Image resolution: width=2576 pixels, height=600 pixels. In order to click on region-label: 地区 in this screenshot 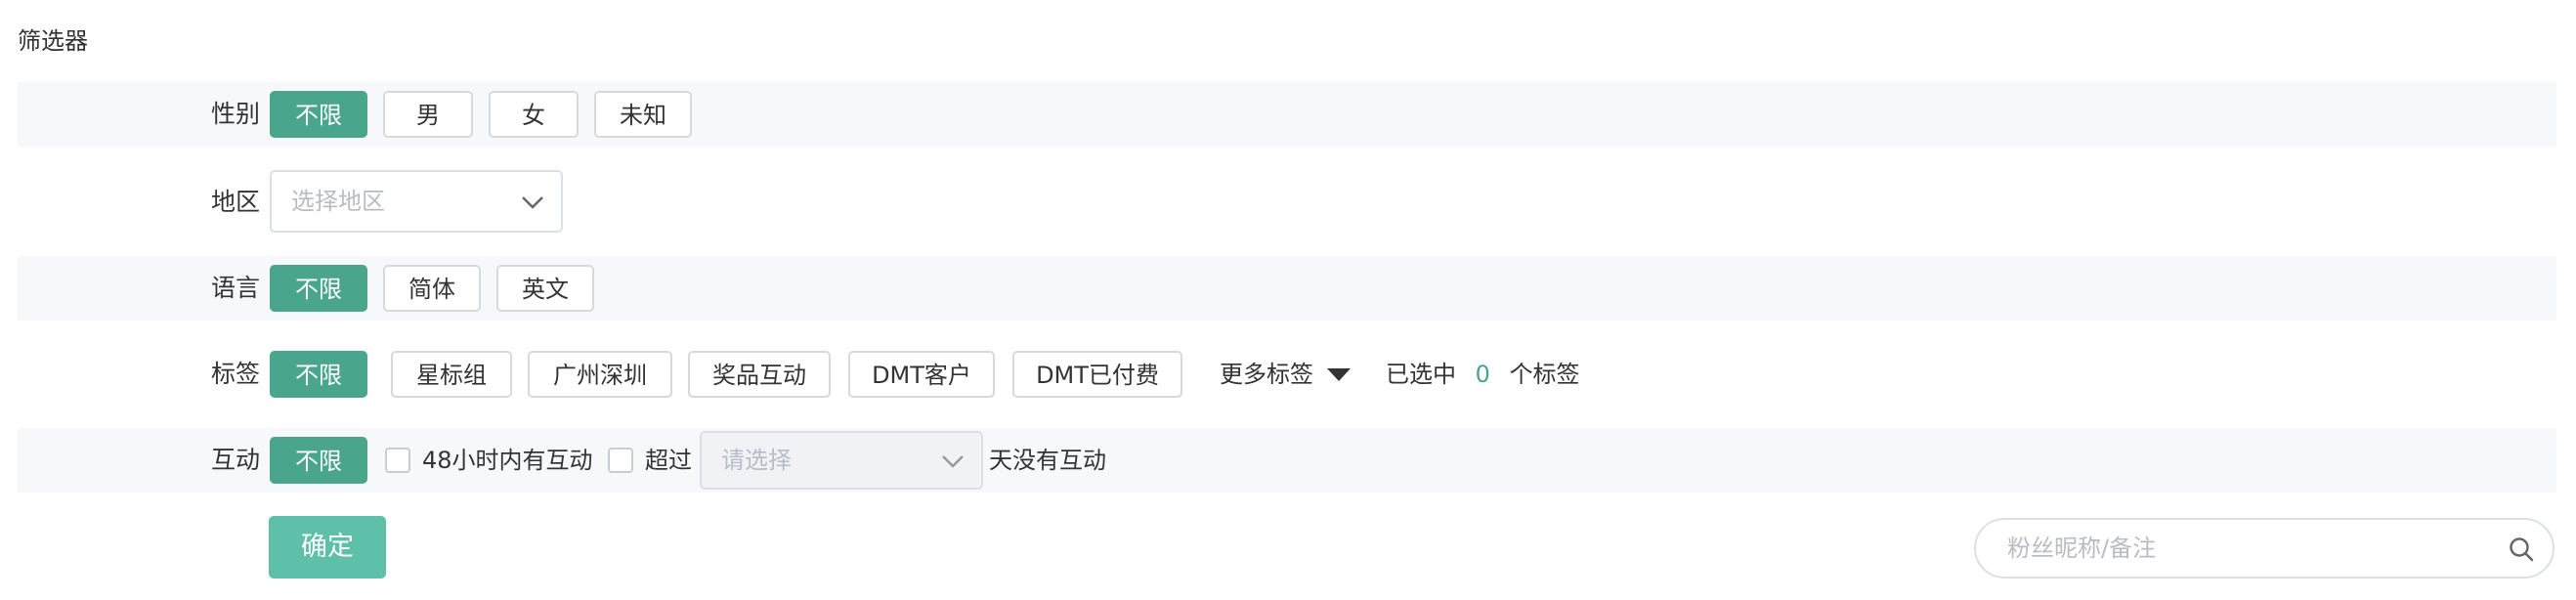, I will do `click(235, 202)`.